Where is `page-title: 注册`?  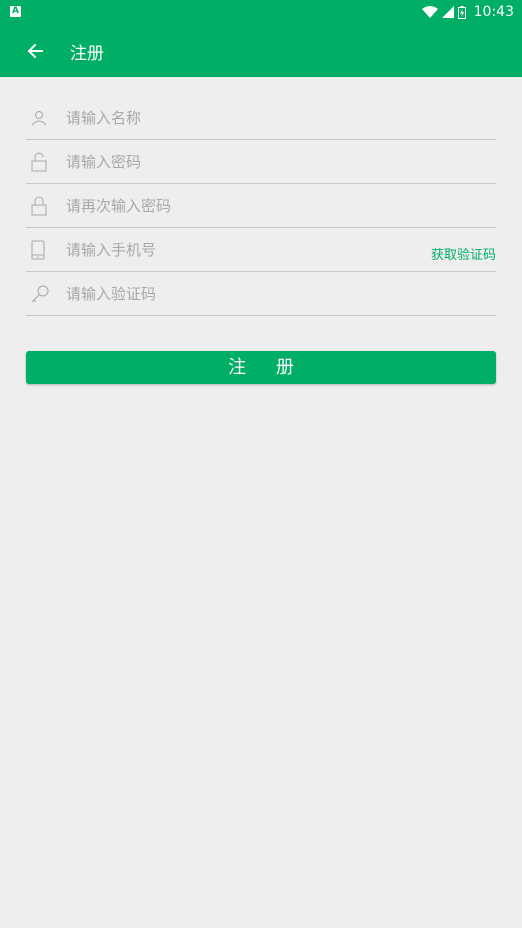
page-title: 注册 is located at coordinates (87, 54).